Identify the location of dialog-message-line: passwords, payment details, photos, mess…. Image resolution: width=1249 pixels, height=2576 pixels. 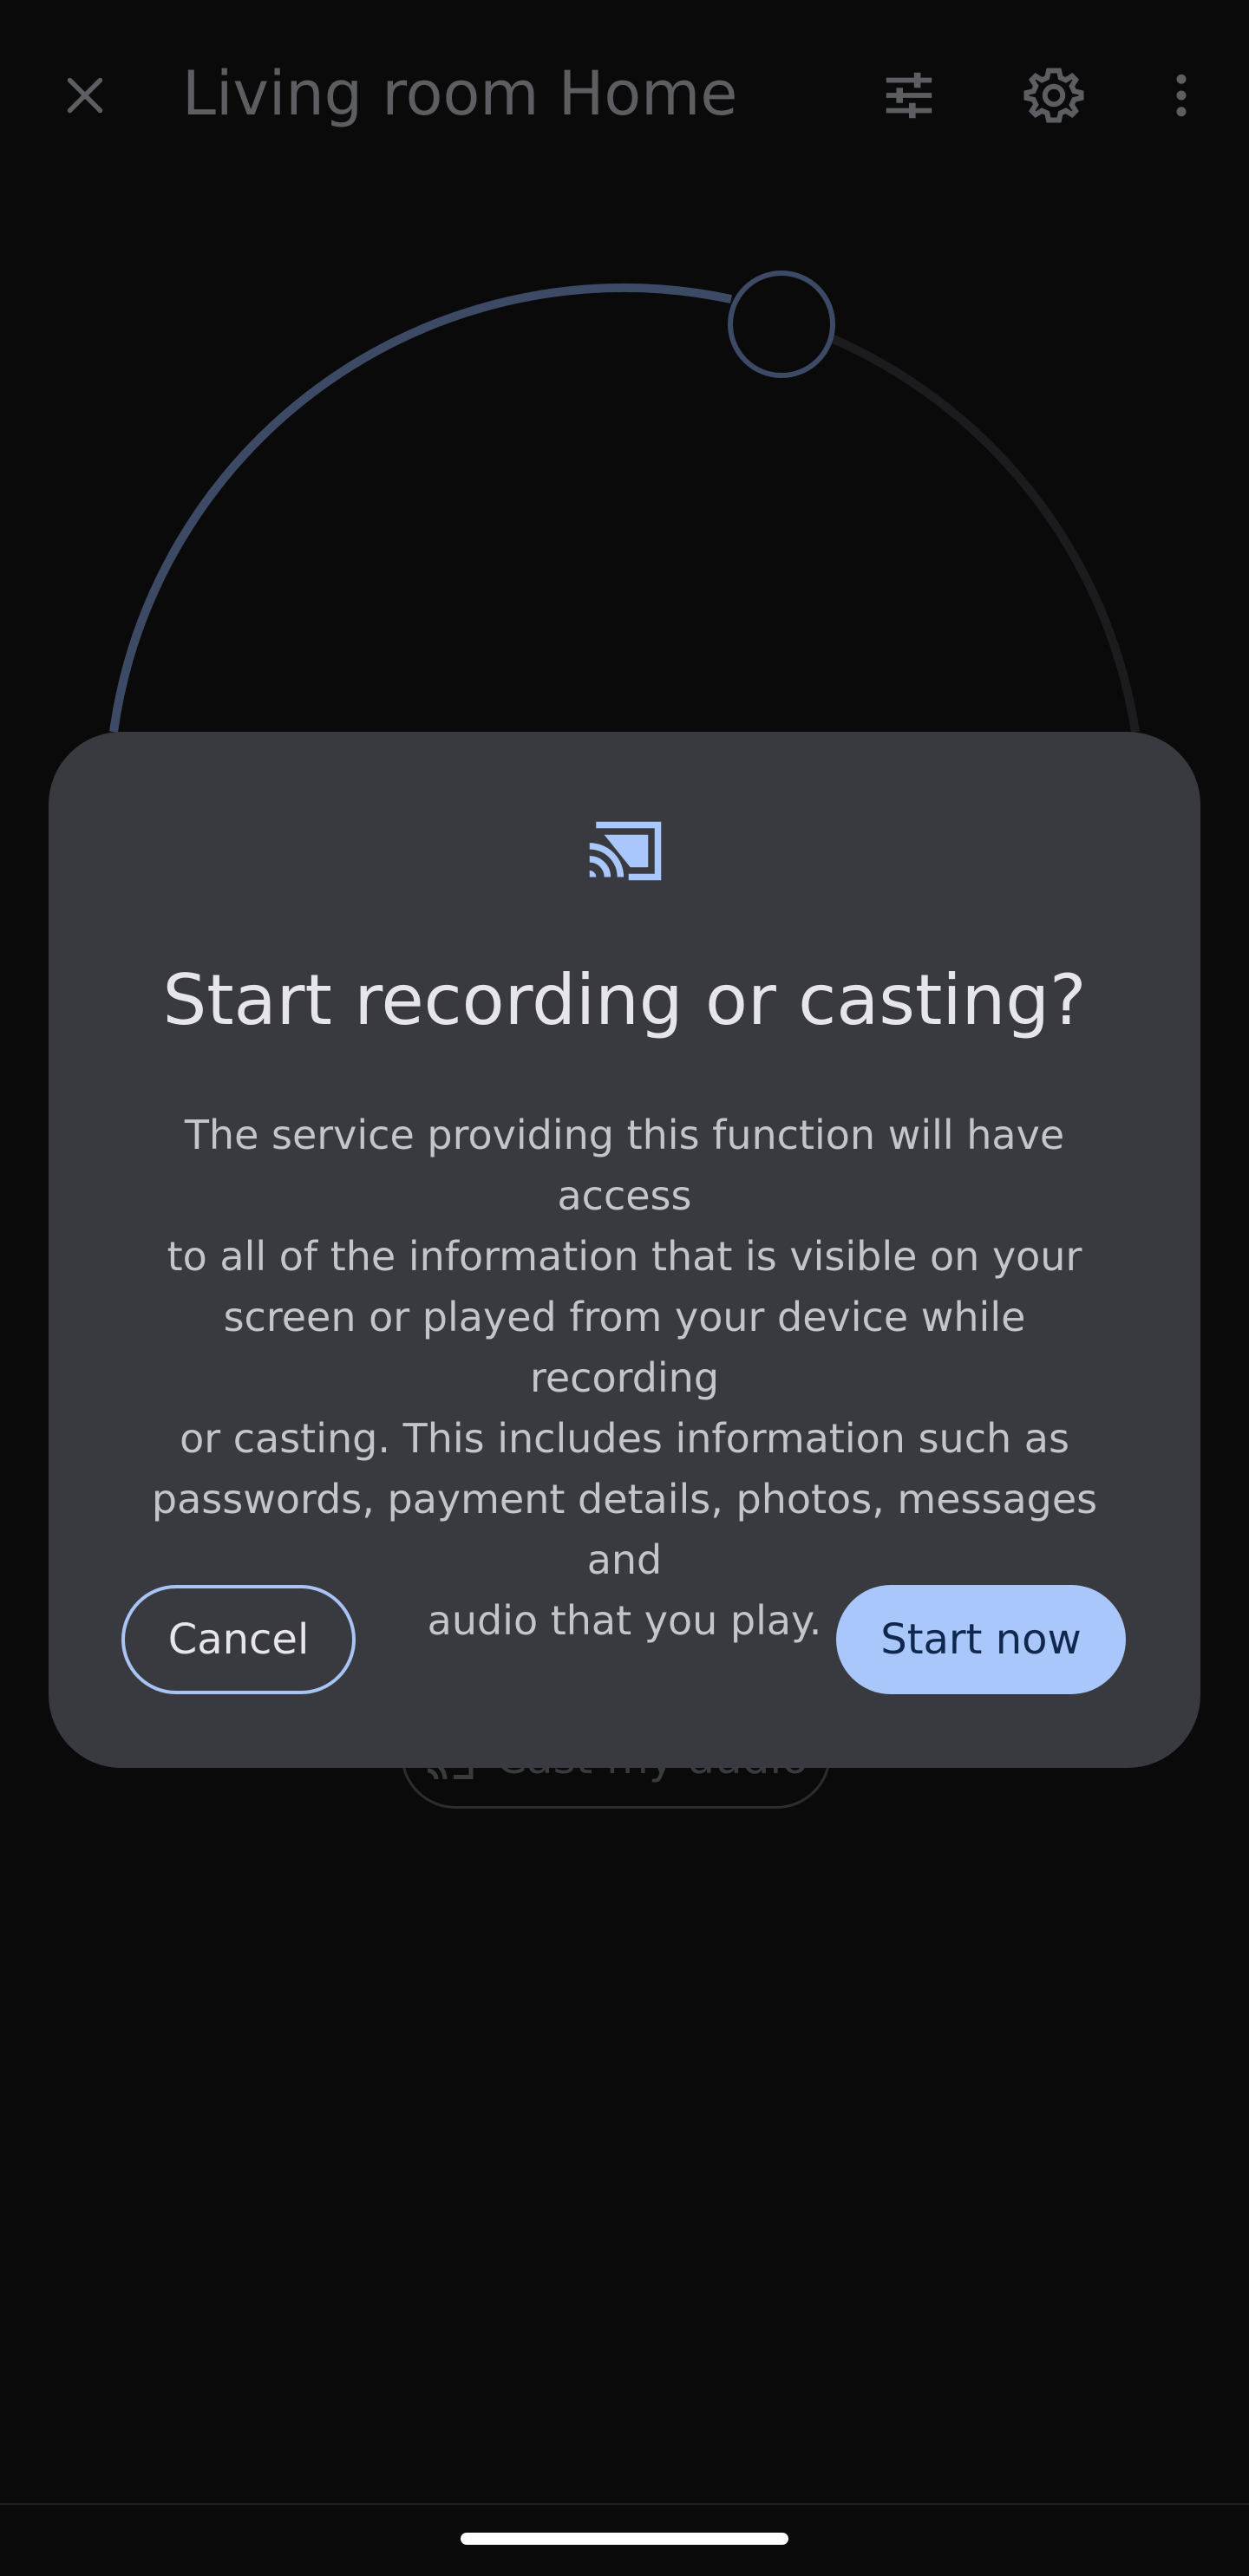
(624, 1530).